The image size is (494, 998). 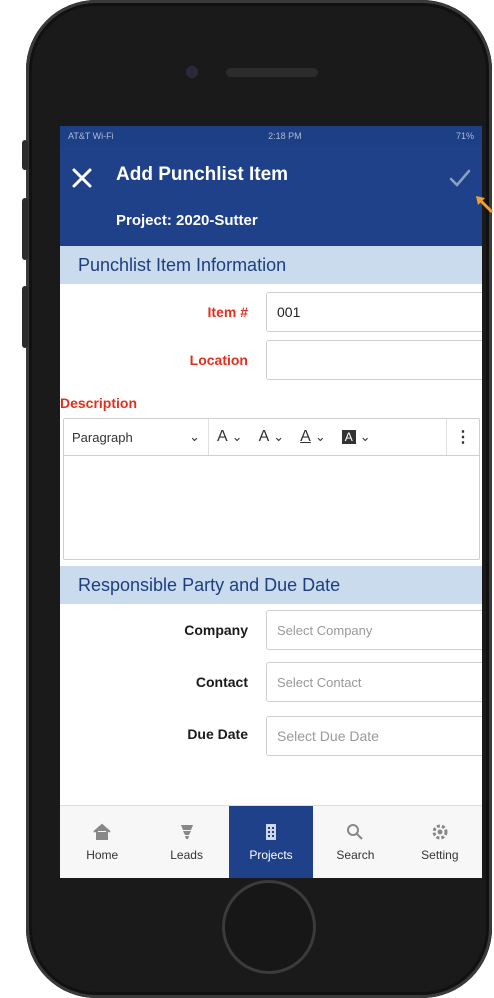 I want to click on funnel-icon, so click(x=186, y=832).